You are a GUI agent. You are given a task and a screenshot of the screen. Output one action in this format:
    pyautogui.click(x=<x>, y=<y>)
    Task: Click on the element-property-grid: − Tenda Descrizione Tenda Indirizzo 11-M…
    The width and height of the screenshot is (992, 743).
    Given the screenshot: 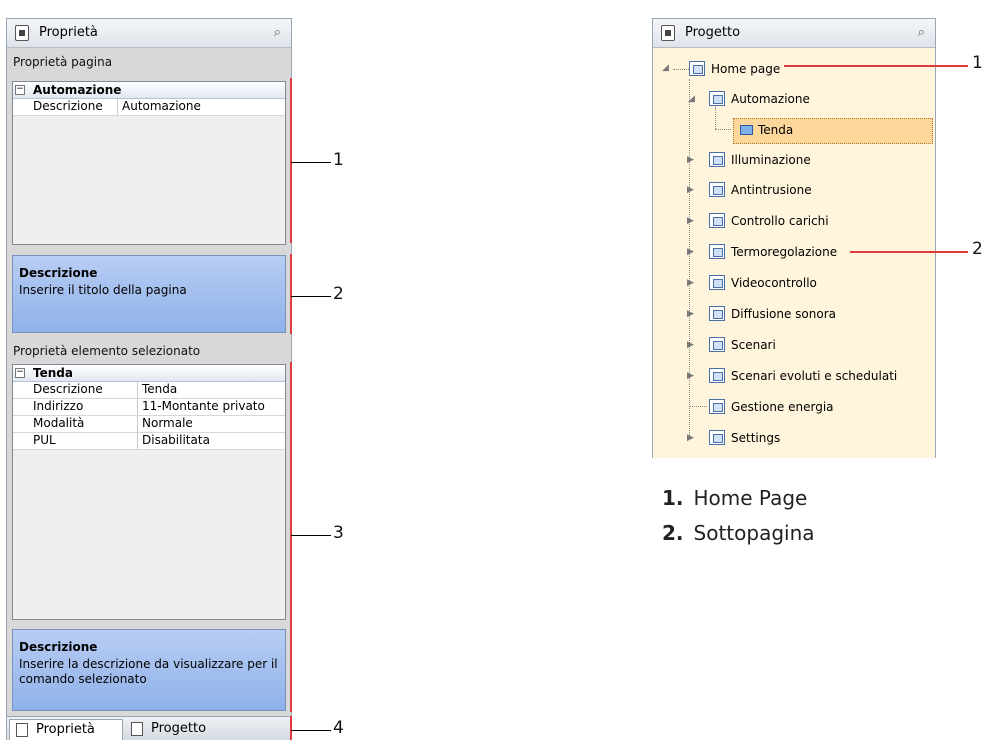 What is the action you would take?
    pyautogui.click(x=149, y=492)
    